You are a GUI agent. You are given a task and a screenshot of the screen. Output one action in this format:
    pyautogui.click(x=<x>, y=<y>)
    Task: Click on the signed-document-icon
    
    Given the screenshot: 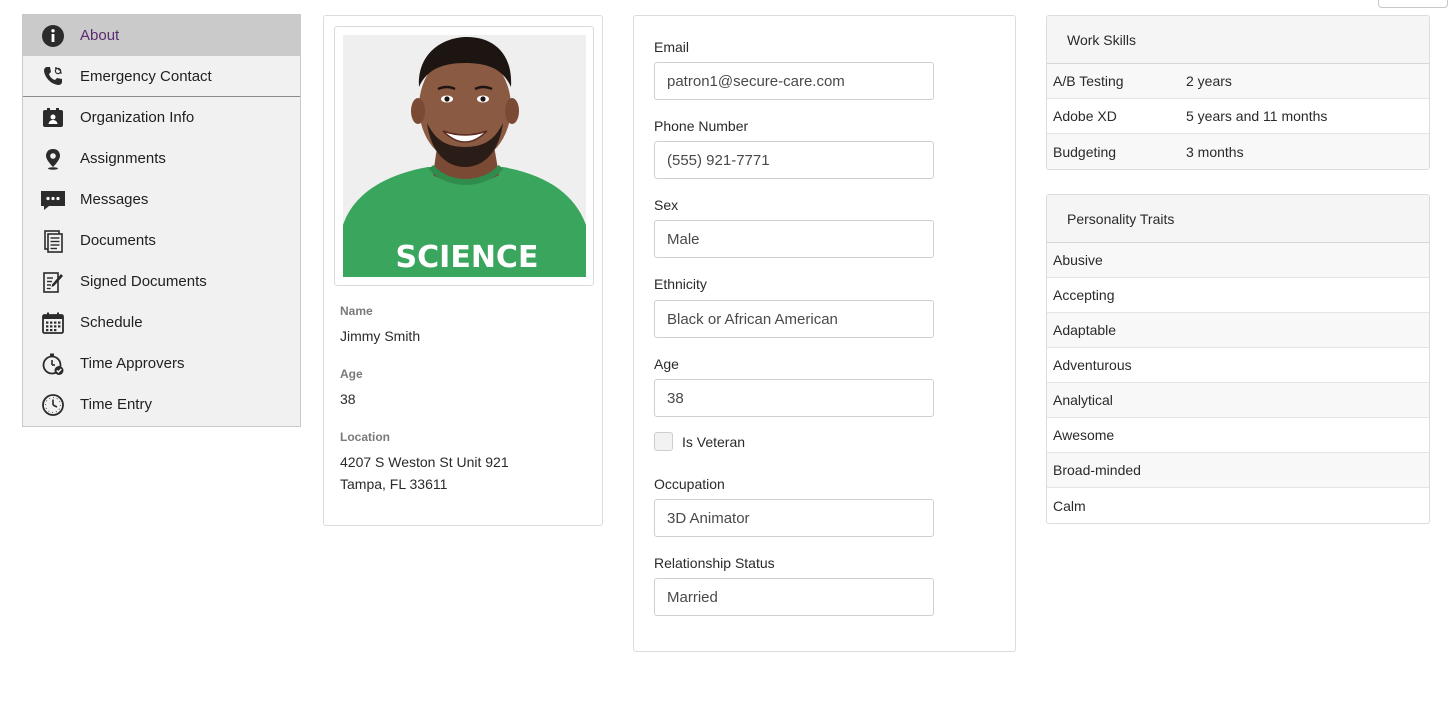 What is the action you would take?
    pyautogui.click(x=53, y=282)
    